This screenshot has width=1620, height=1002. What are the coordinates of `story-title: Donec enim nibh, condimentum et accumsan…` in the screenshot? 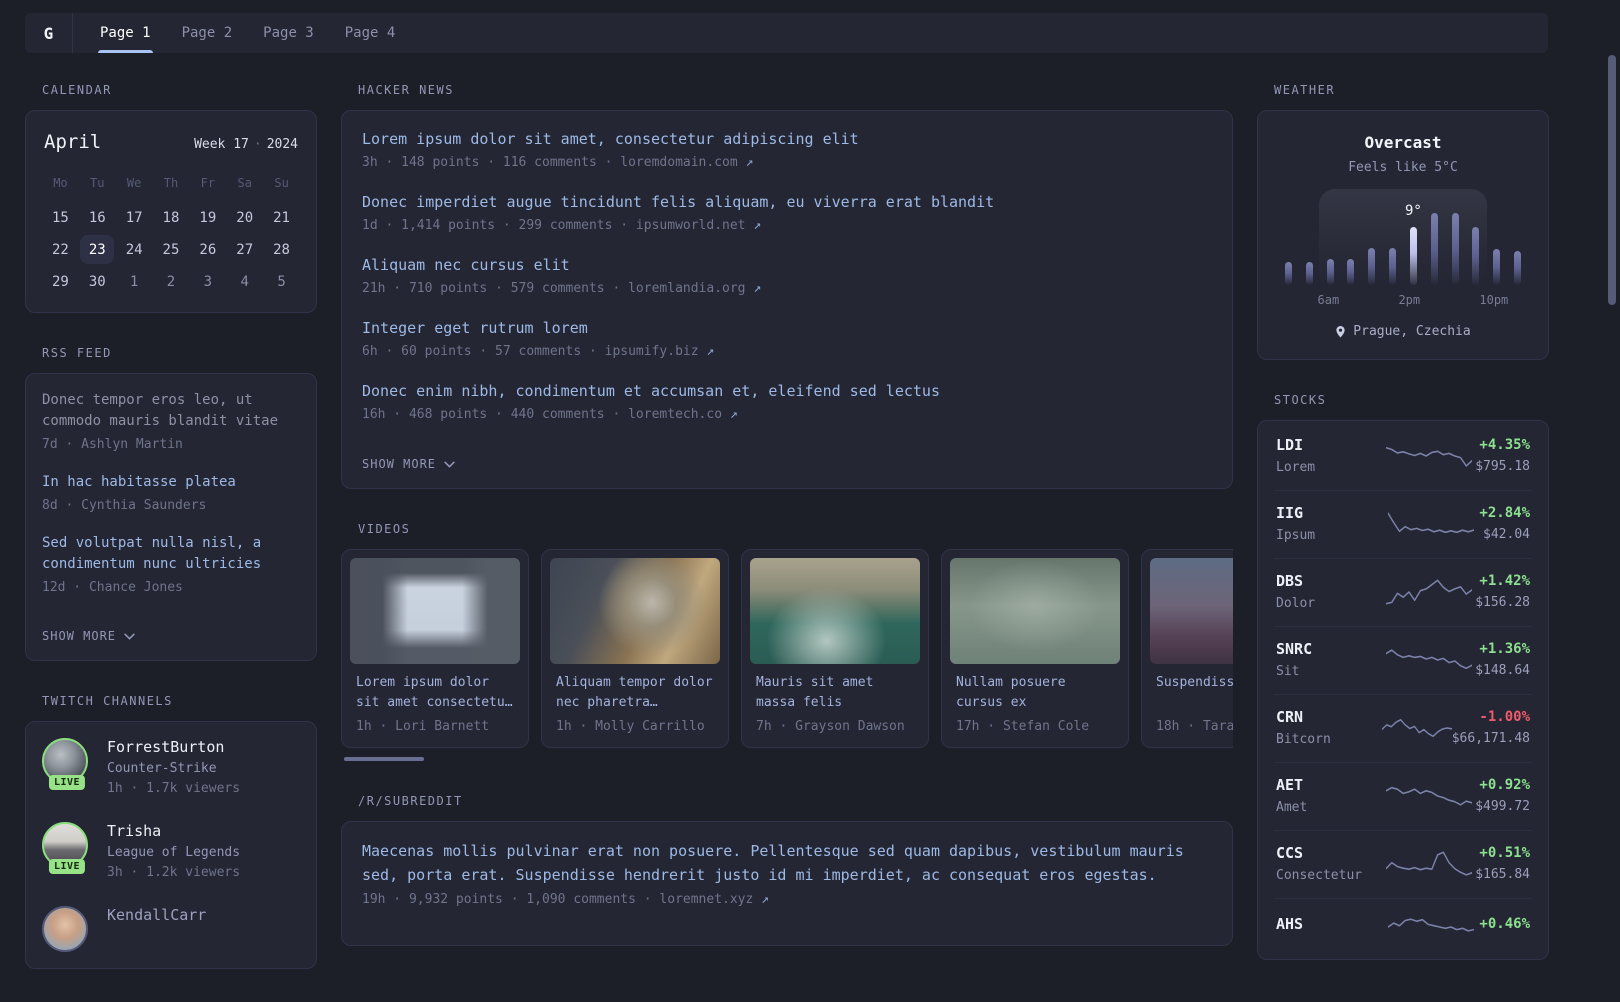 It's located at (787, 391).